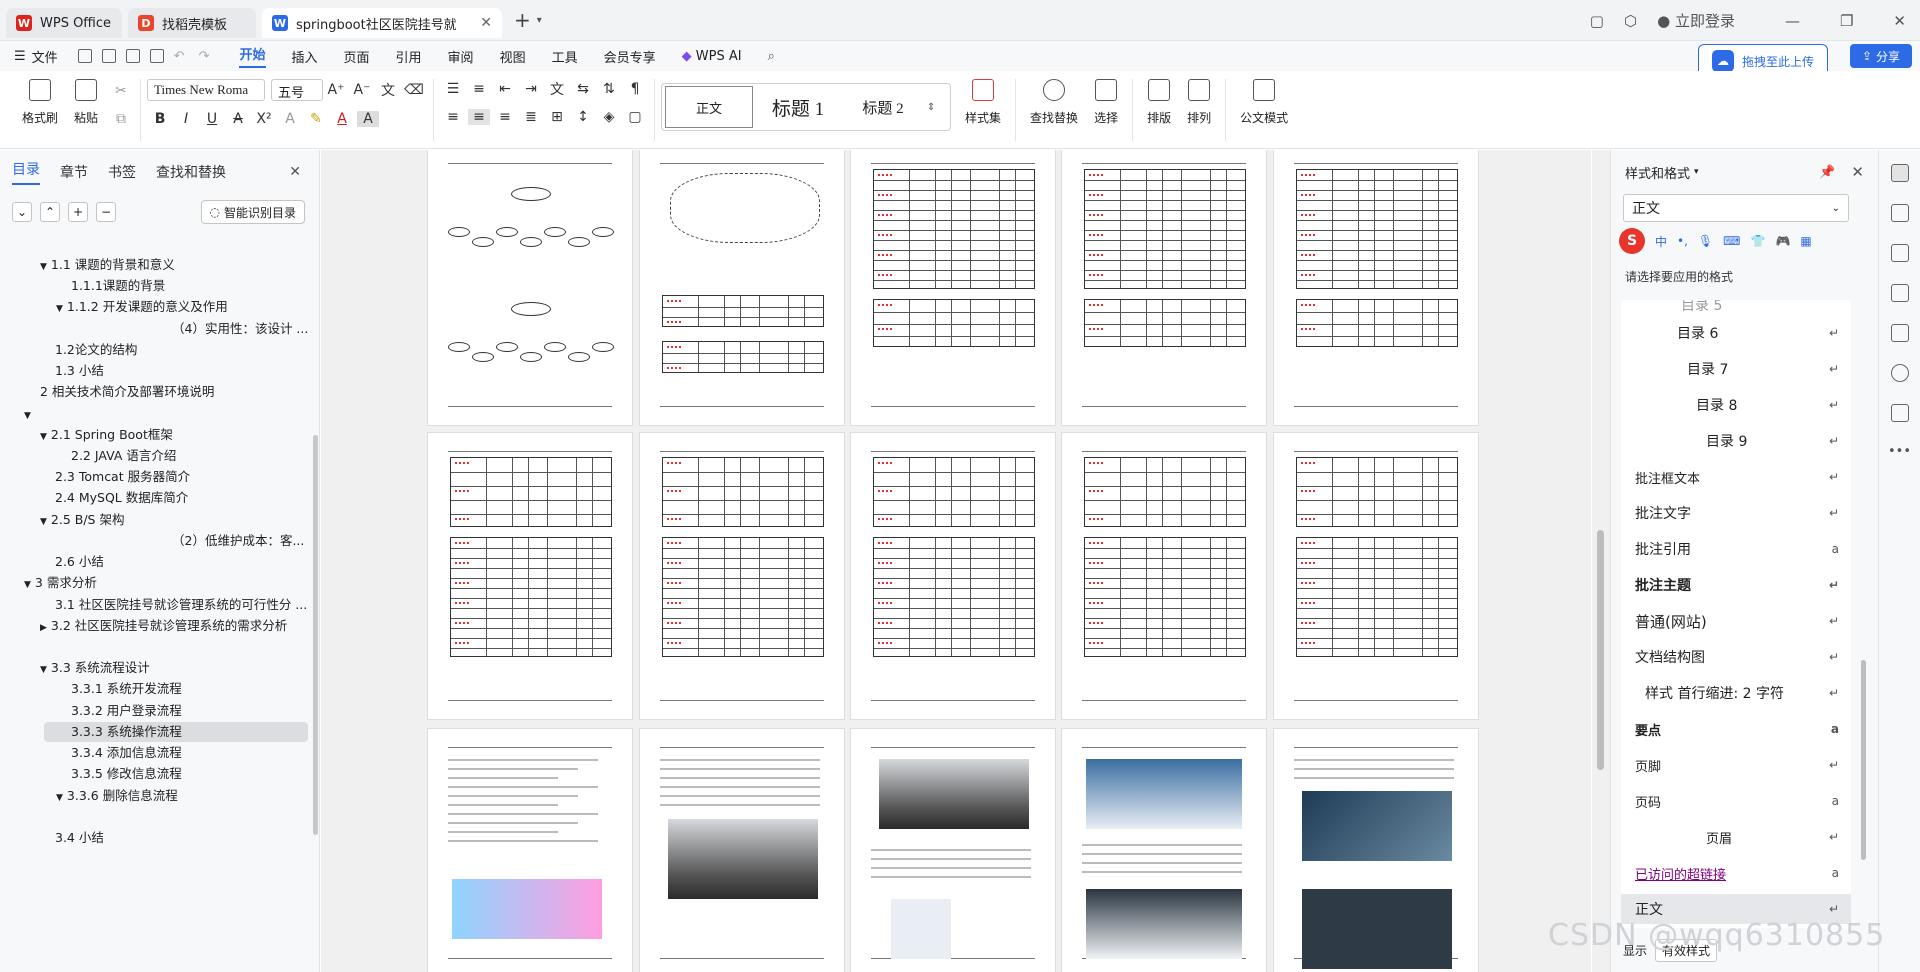  Describe the element at coordinates (539, 20) in the screenshot. I see `tab-list-icon: ▾` at that location.